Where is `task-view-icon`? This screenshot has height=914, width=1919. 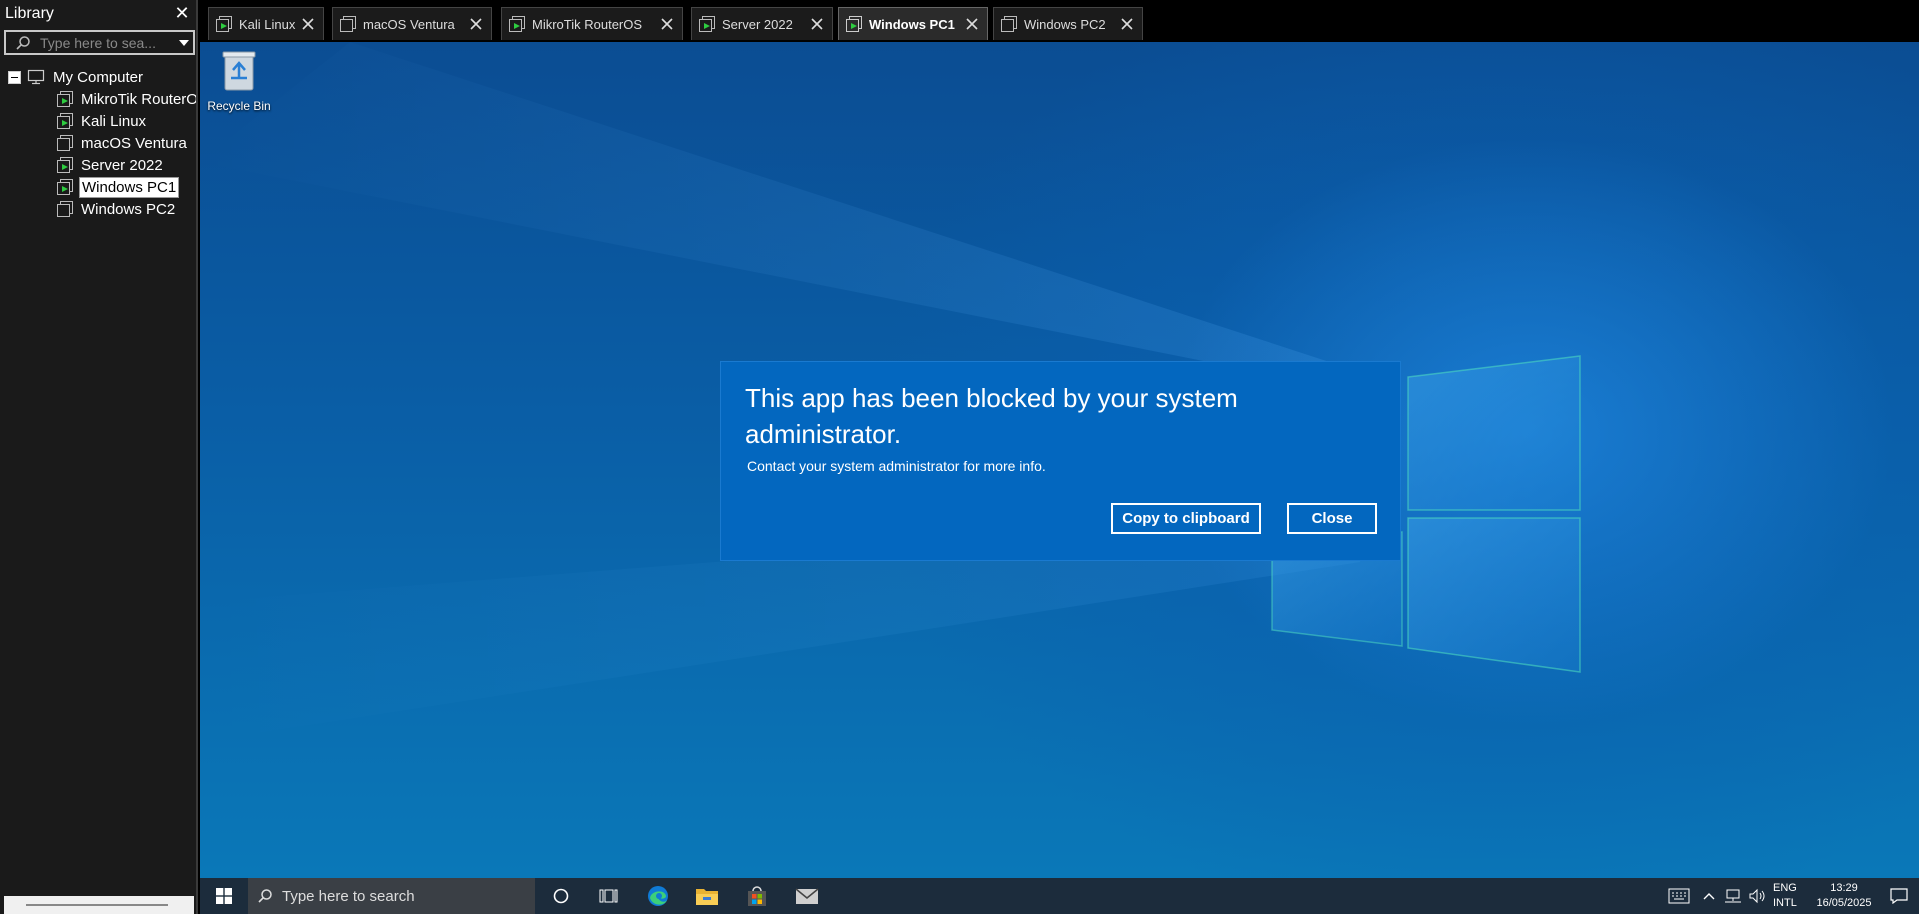
task-view-icon is located at coordinates (608, 896).